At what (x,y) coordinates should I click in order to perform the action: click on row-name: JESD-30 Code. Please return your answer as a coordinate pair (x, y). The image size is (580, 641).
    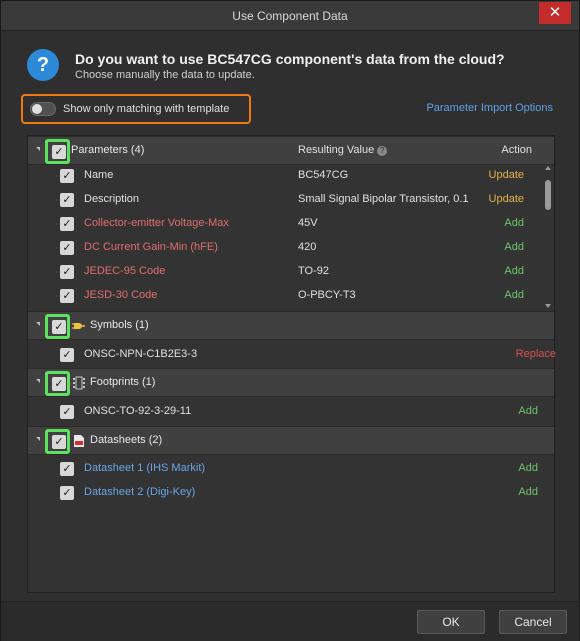
    Looking at the image, I should click on (121, 295).